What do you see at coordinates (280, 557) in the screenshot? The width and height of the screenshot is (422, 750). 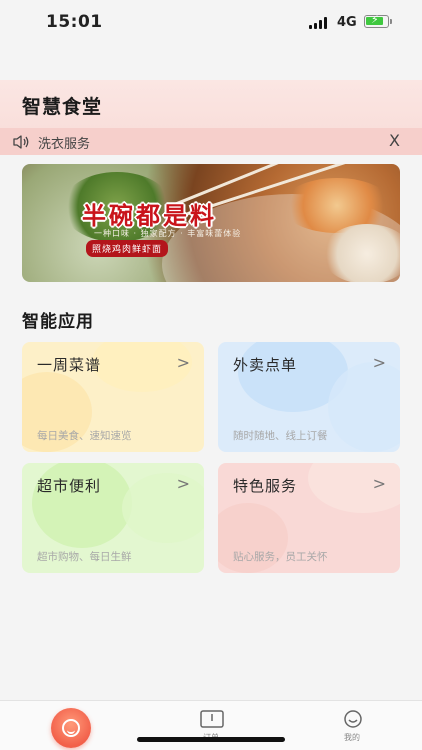 I see `card-desc: 贴心服务，员工关怀` at bounding box center [280, 557].